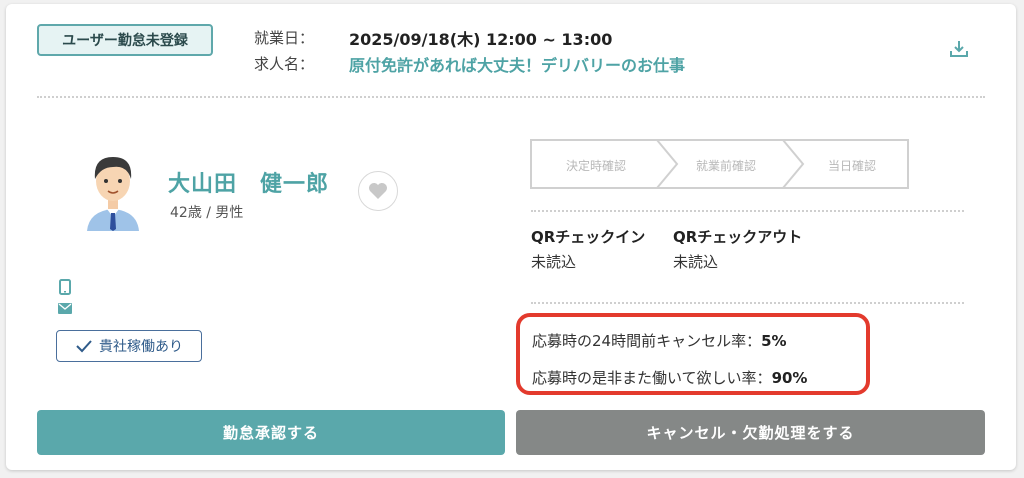 This screenshot has width=1024, height=478. What do you see at coordinates (511, 97) in the screenshot?
I see `header-divider` at bounding box center [511, 97].